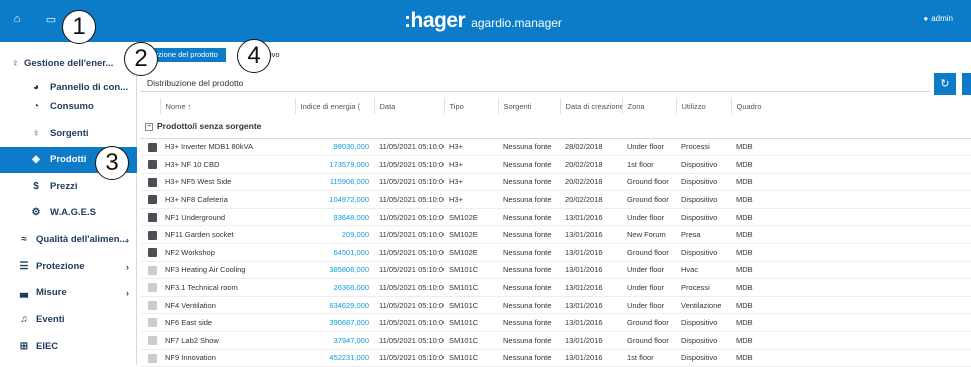  Describe the element at coordinates (703, 235) in the screenshot. I see `cell-usage: Presa` at that location.